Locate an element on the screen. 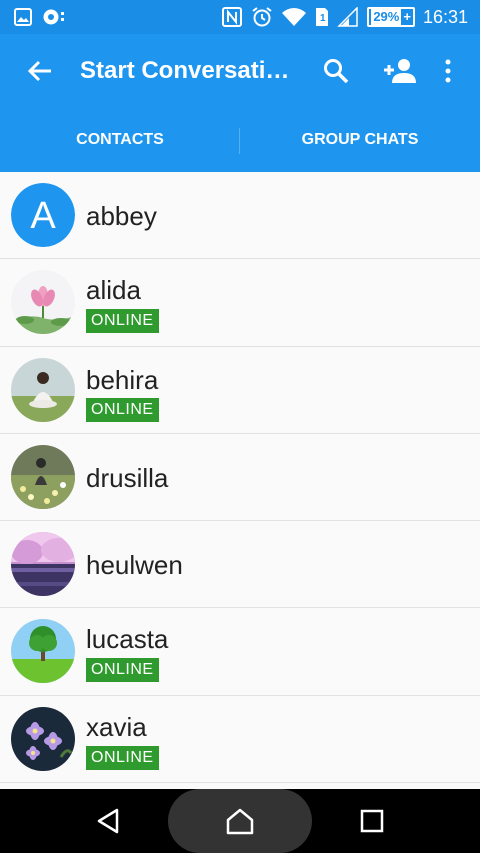 The width and height of the screenshot is (480, 853). sim-icon: 1 is located at coordinates (322, 17).